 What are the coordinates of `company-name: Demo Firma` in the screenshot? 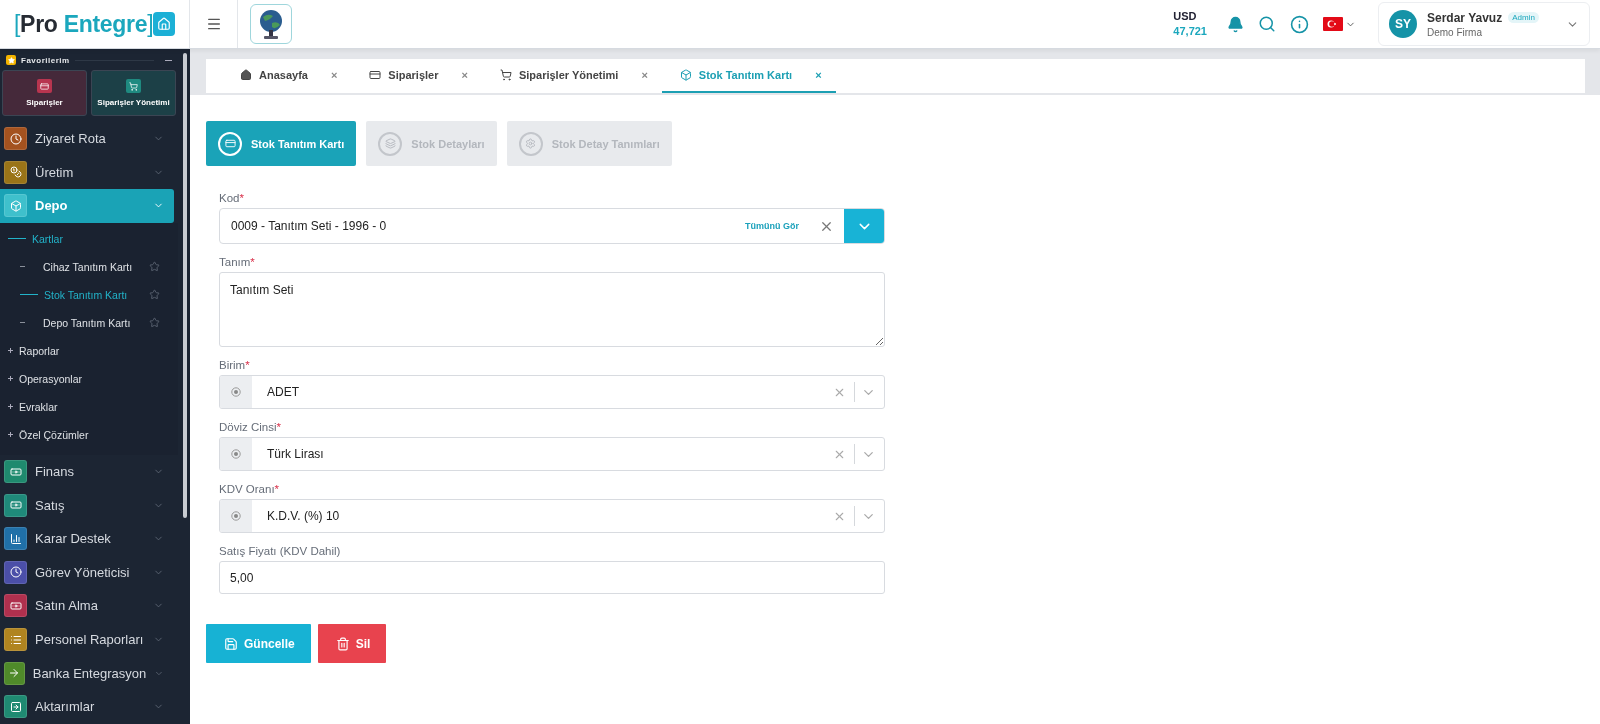 It's located at (1455, 32).